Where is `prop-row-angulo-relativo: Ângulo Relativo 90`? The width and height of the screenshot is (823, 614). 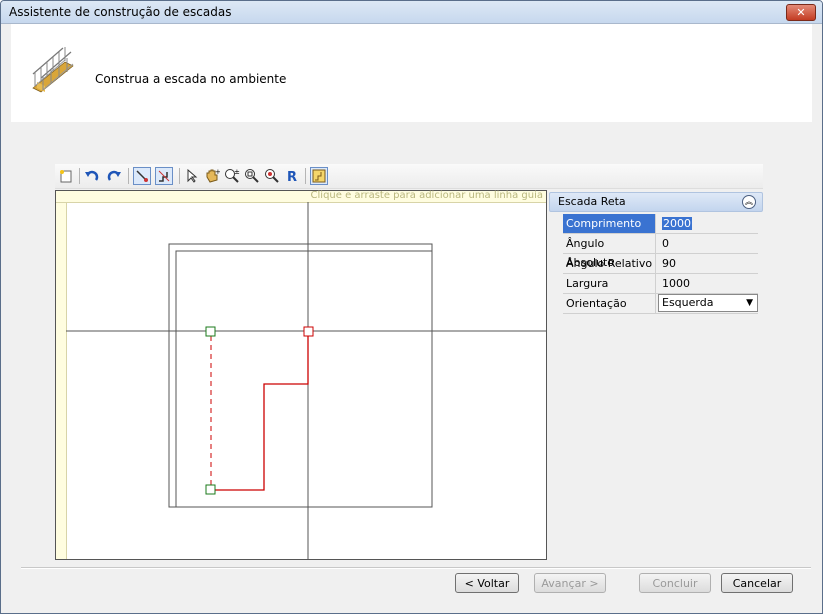 prop-row-angulo-relativo: Ângulo Relativo 90 is located at coordinates (660, 264).